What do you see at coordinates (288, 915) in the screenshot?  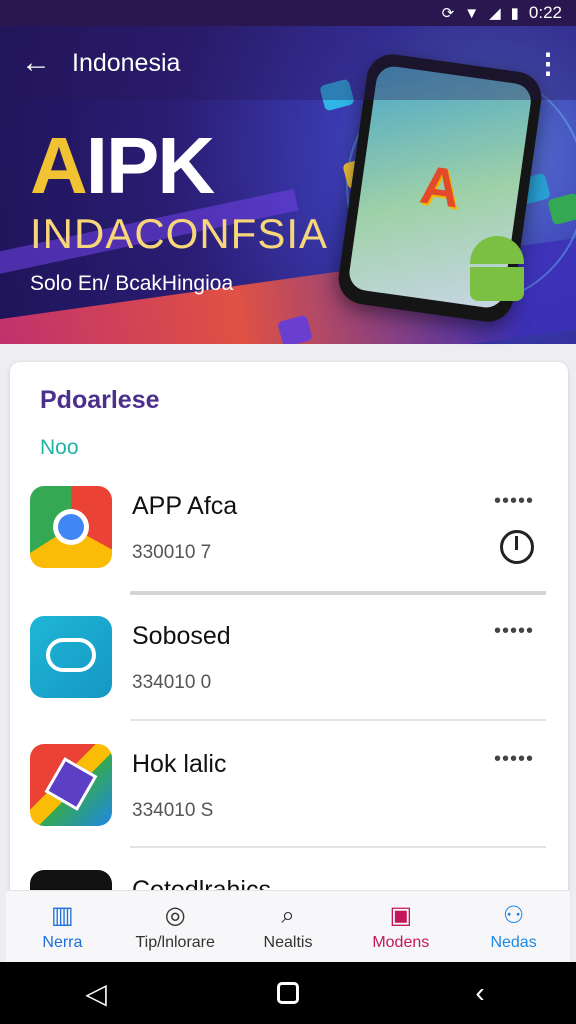 I see `search-icon: ⌕` at bounding box center [288, 915].